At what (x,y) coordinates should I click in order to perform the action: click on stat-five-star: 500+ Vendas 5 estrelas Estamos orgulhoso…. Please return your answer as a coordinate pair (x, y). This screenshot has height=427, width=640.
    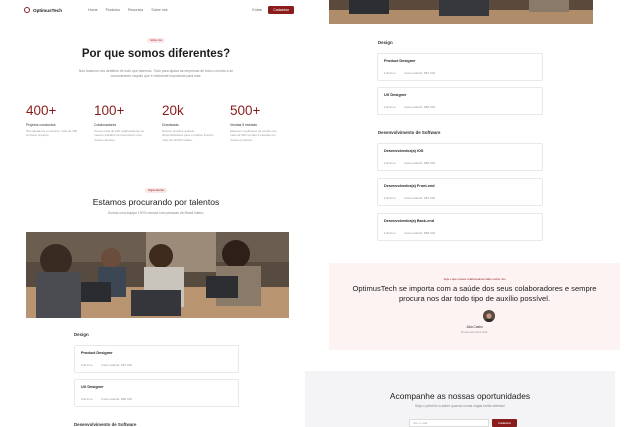
    Looking at the image, I should click on (257, 123).